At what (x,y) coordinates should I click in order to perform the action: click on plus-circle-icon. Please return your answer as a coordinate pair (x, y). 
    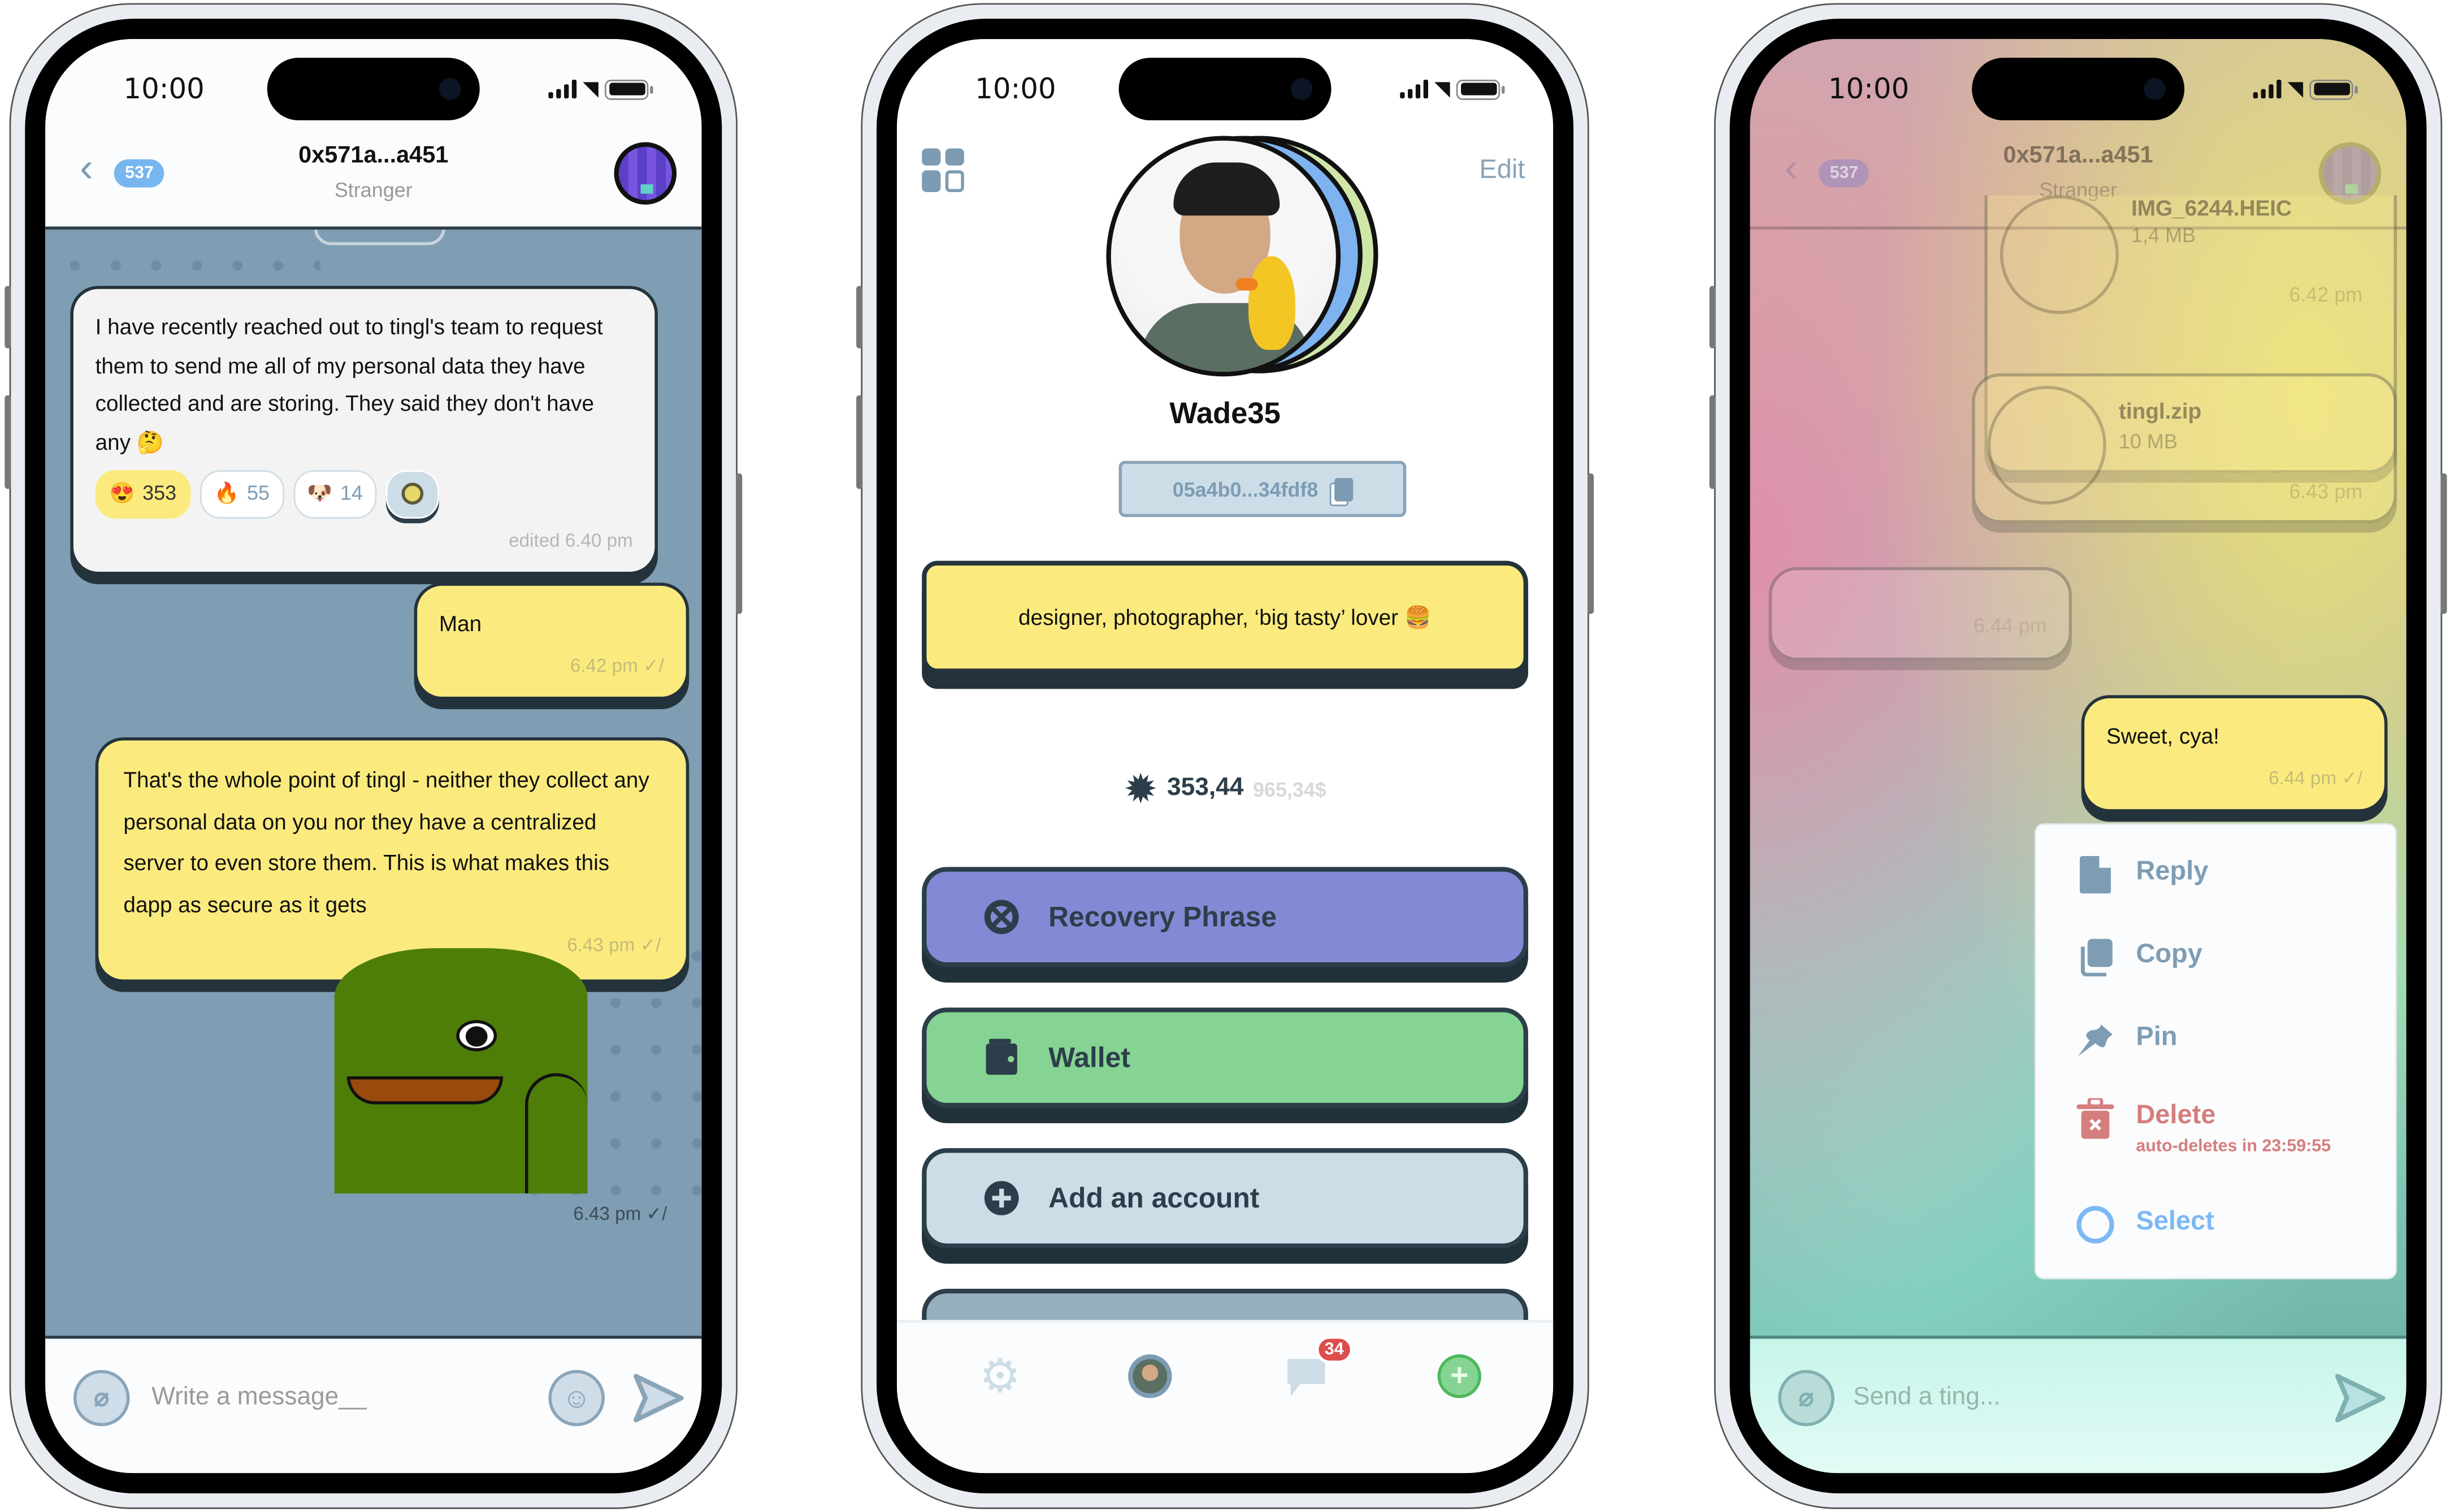
    Looking at the image, I should click on (1001, 1197).